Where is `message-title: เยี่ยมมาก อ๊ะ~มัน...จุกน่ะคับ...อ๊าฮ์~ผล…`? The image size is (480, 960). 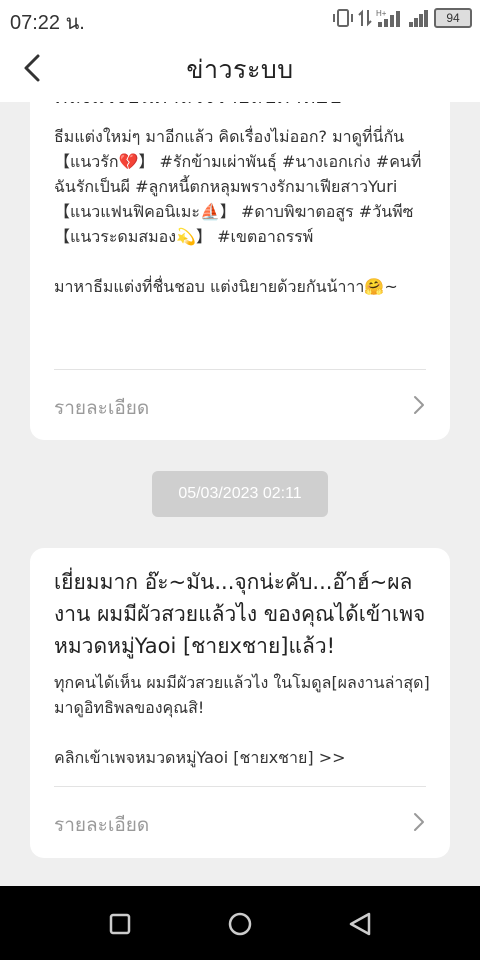
message-title: เยี่ยมมาก อ๊ะ~มัน...จุกน่ะคับ...อ๊าฮ์~ผล… is located at coordinates (240, 614).